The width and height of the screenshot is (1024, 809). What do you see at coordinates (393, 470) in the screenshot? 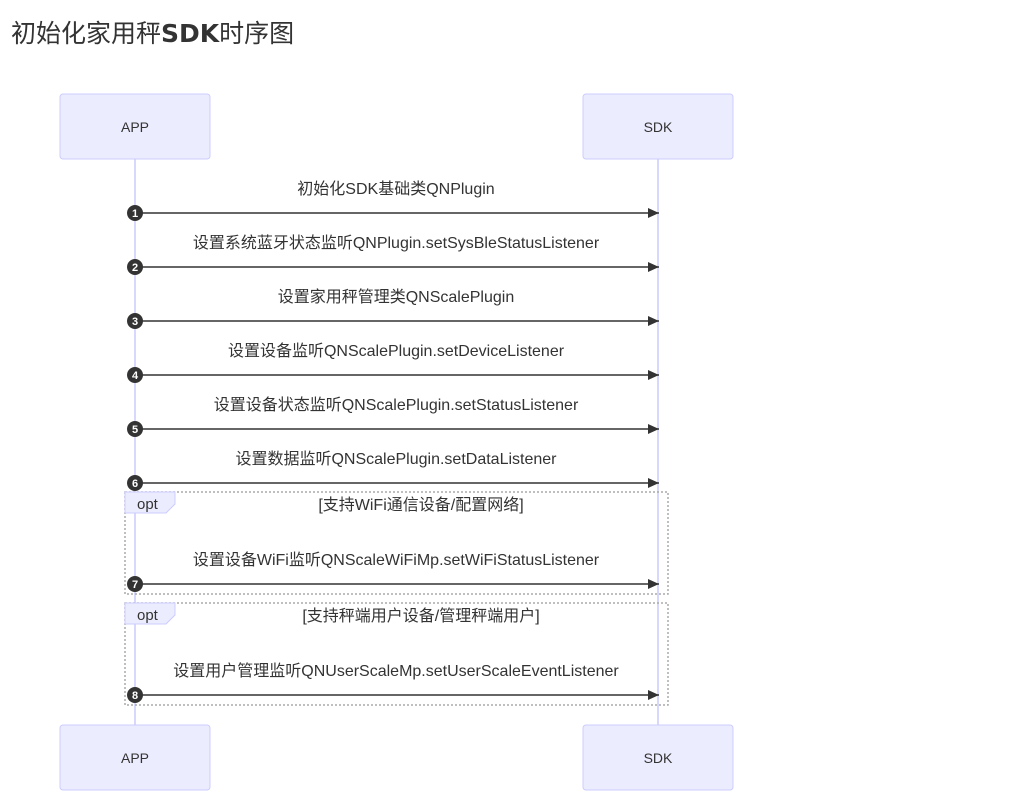
I see `message-6: 设置数据监听QNScalePlugin.setDataListener 6` at bounding box center [393, 470].